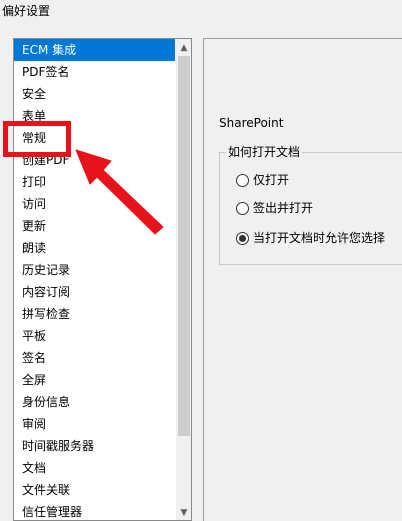  I want to click on radio-label: 仅打开, so click(271, 180).